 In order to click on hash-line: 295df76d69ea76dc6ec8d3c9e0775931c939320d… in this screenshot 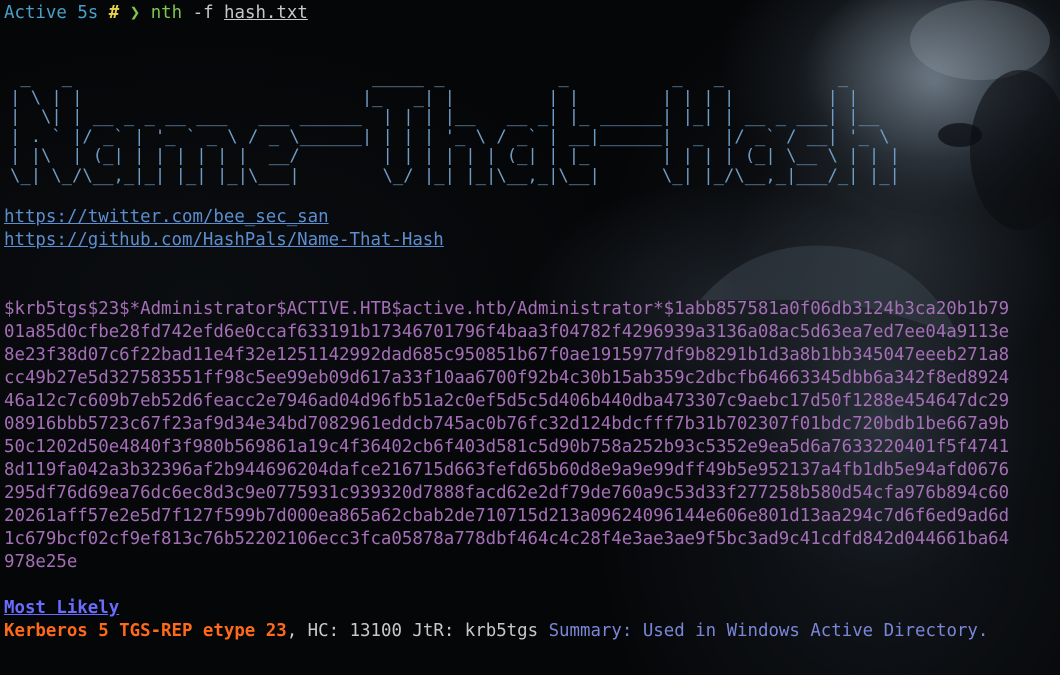, I will do `click(507, 493)`.